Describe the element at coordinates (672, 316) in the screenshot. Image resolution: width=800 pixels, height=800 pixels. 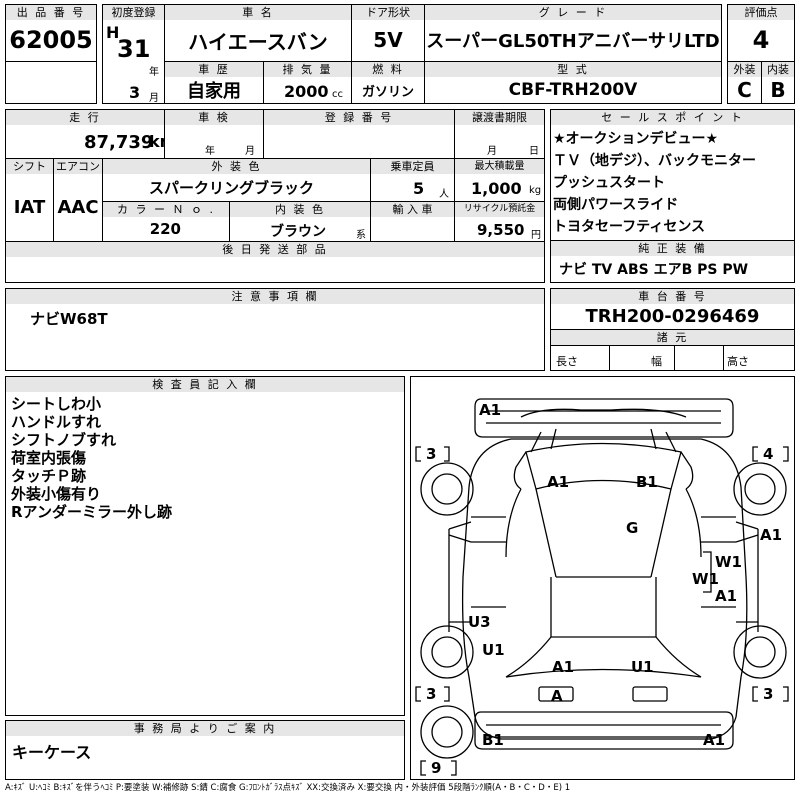
I see `chassis-number: TRH200-0296469` at that location.